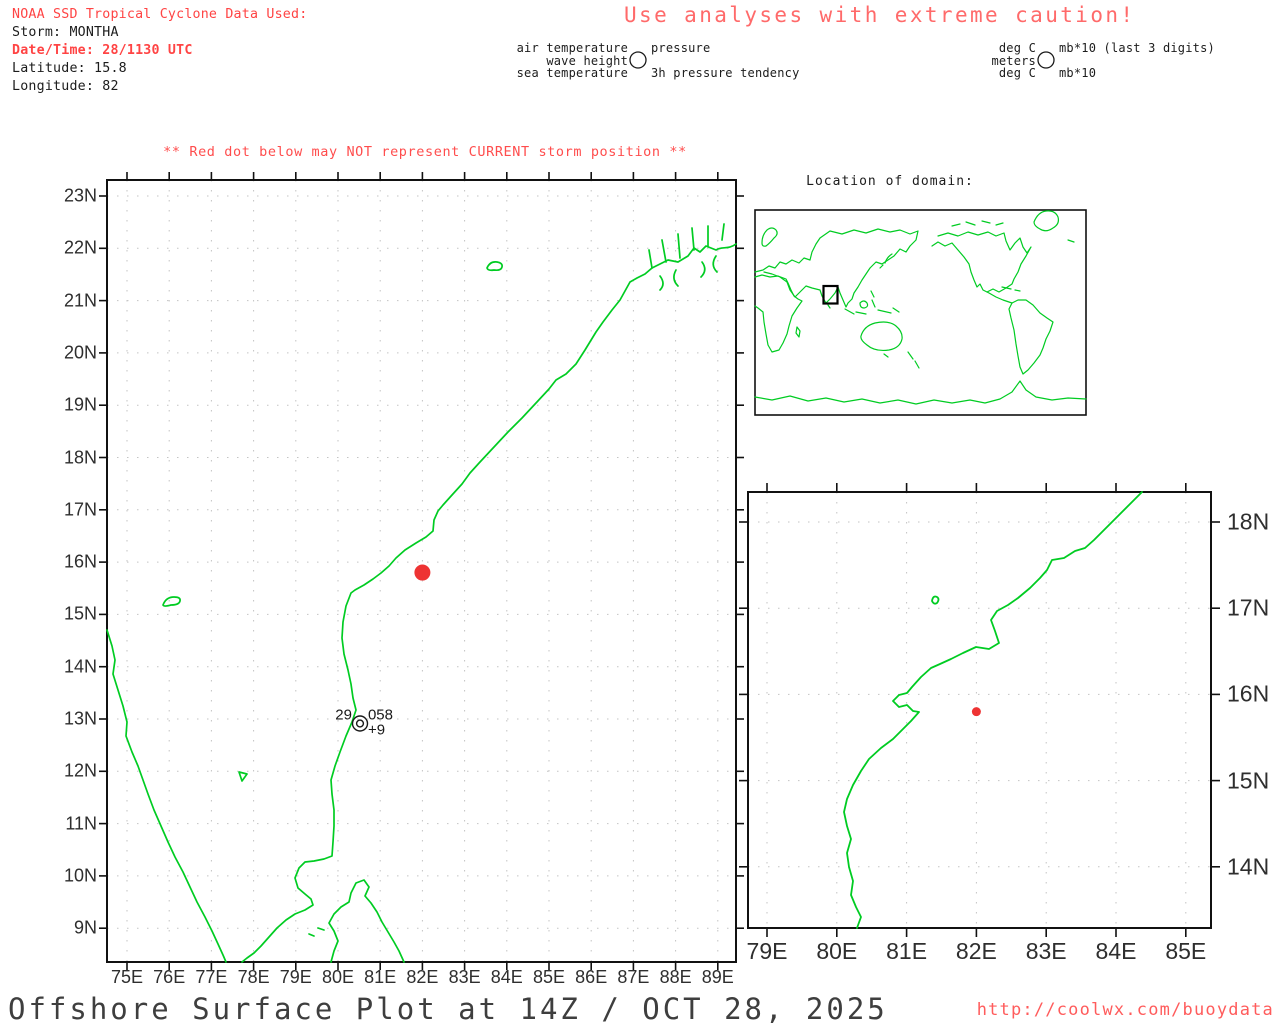 This screenshot has height=1024, width=1280. What do you see at coordinates (80, 195) in the screenshot?
I see `lat-tick-label: 23N` at bounding box center [80, 195].